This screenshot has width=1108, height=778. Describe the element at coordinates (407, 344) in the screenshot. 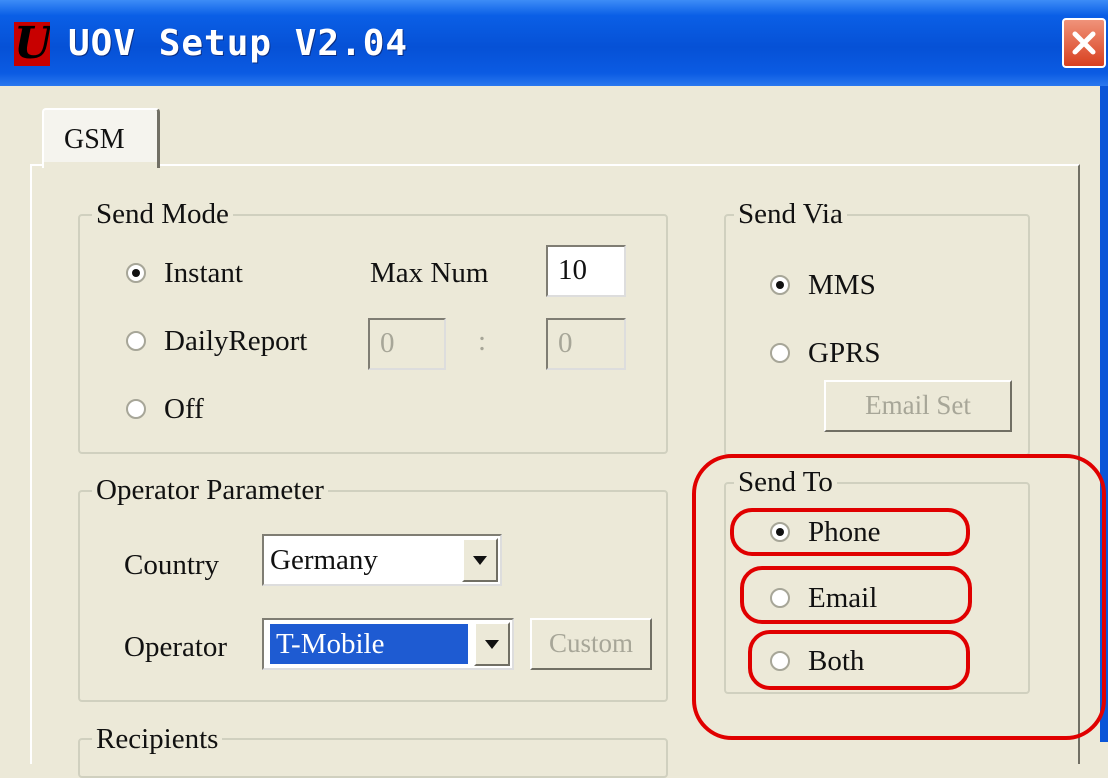

I see `daily-hour-input: 0` at that location.